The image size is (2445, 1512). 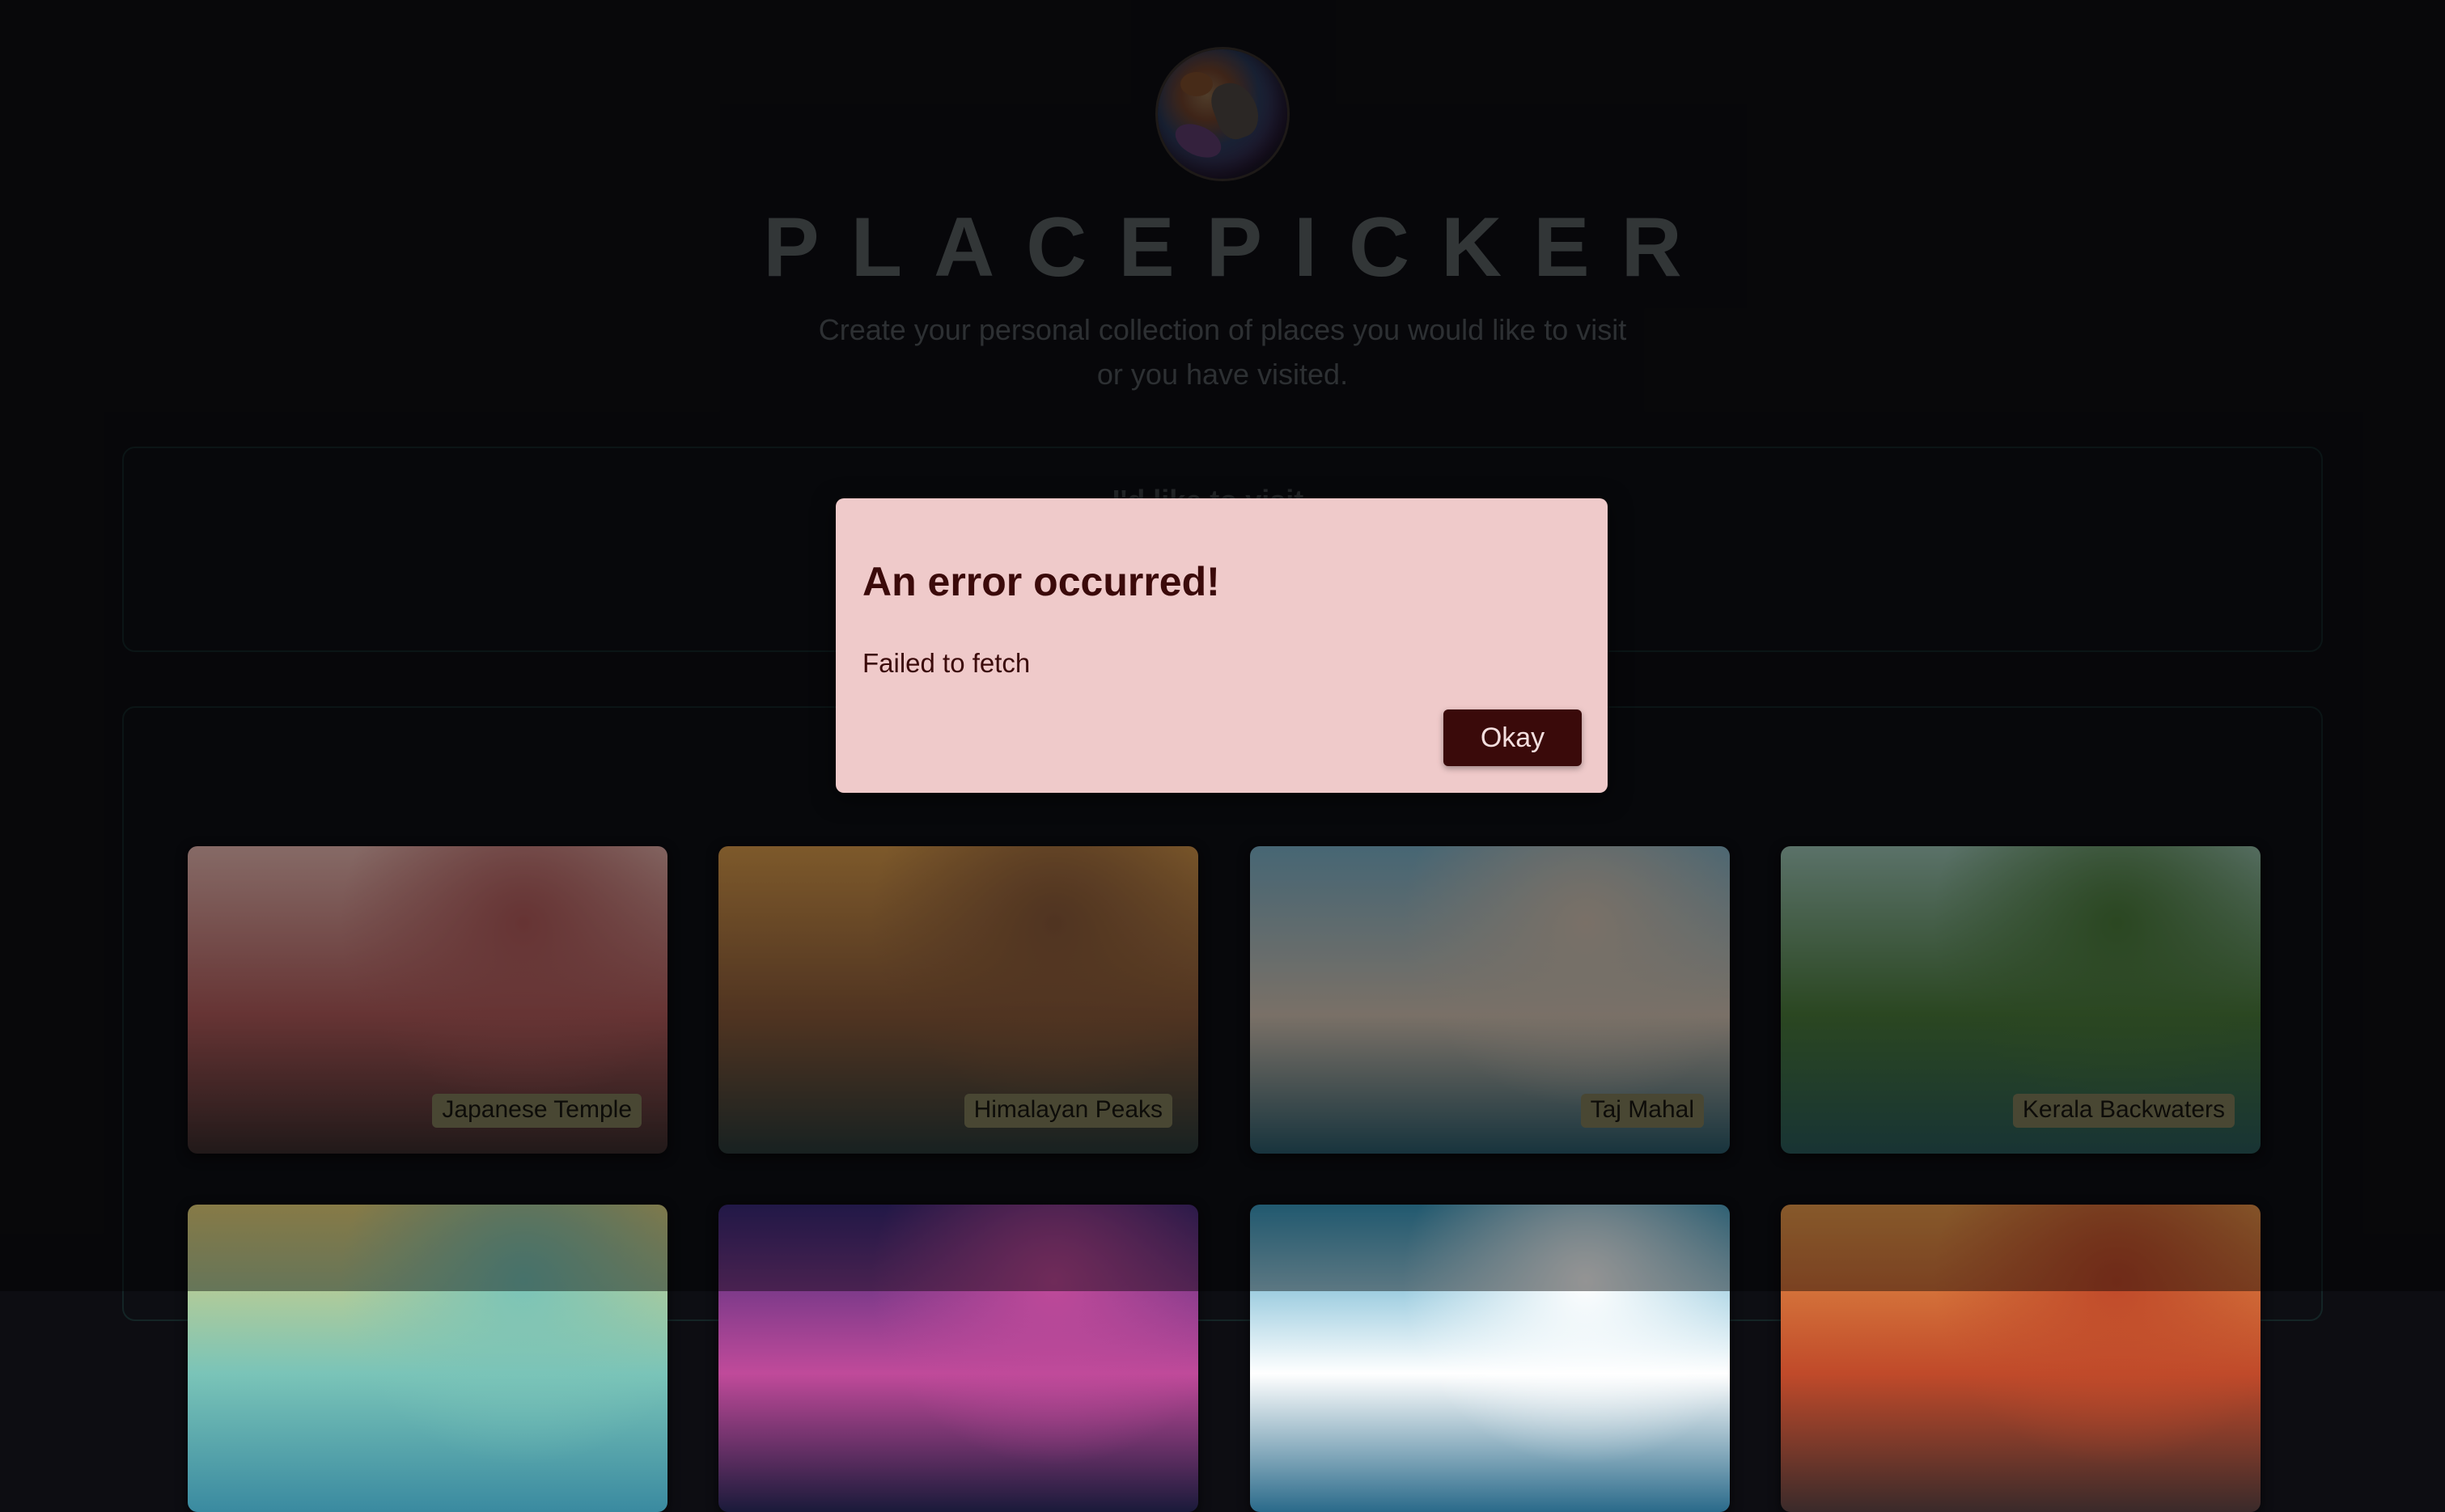 What do you see at coordinates (2021, 1000) in the screenshot?
I see `place-card: Kerala Backwaters` at bounding box center [2021, 1000].